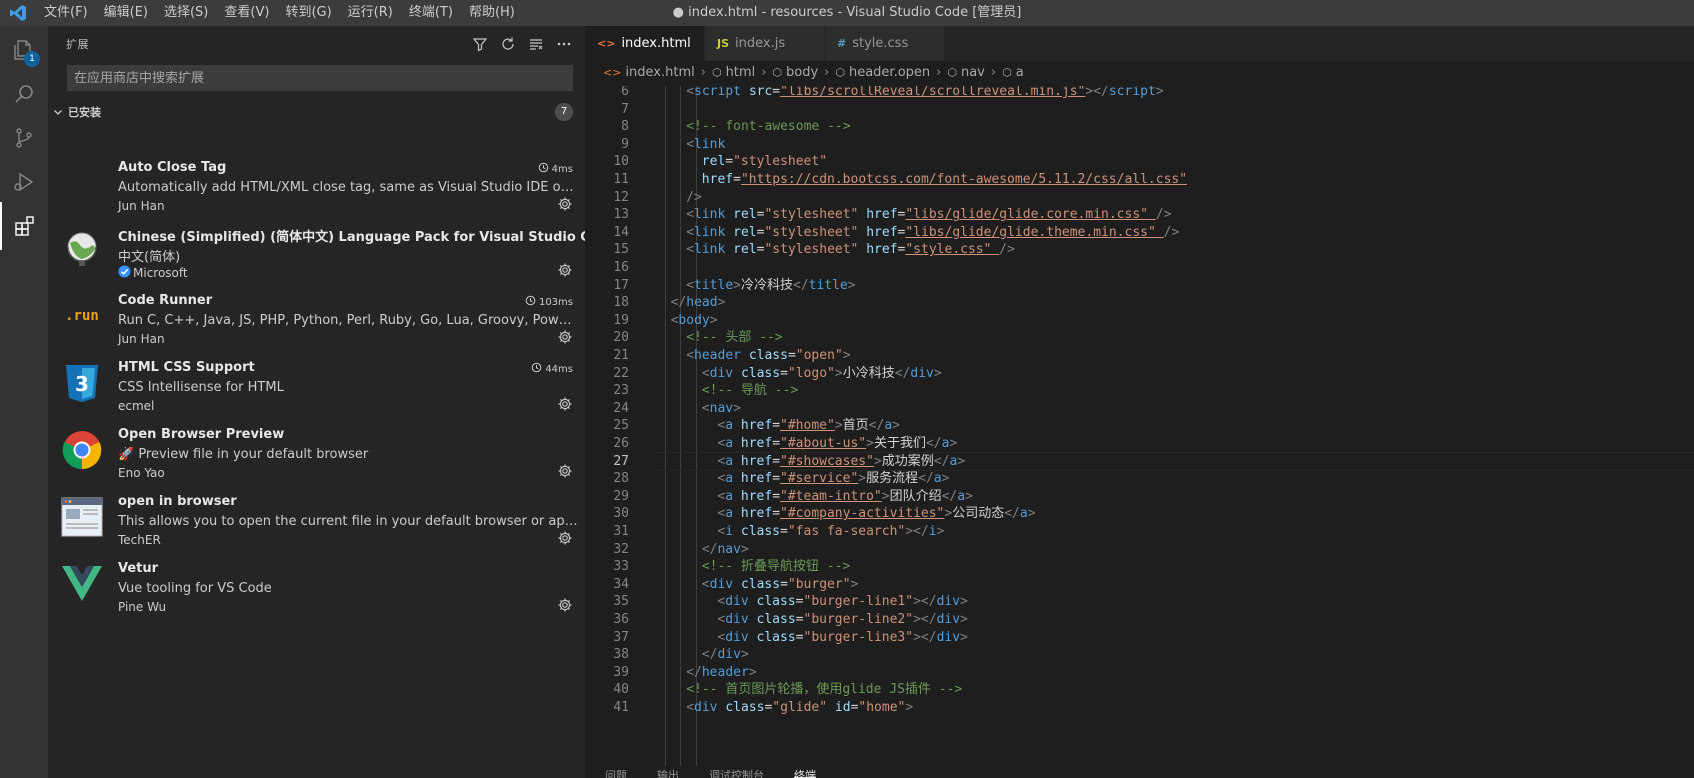 The height and width of the screenshot is (778, 1694). Describe the element at coordinates (756, 426) in the screenshot. I see `code-token: href` at that location.